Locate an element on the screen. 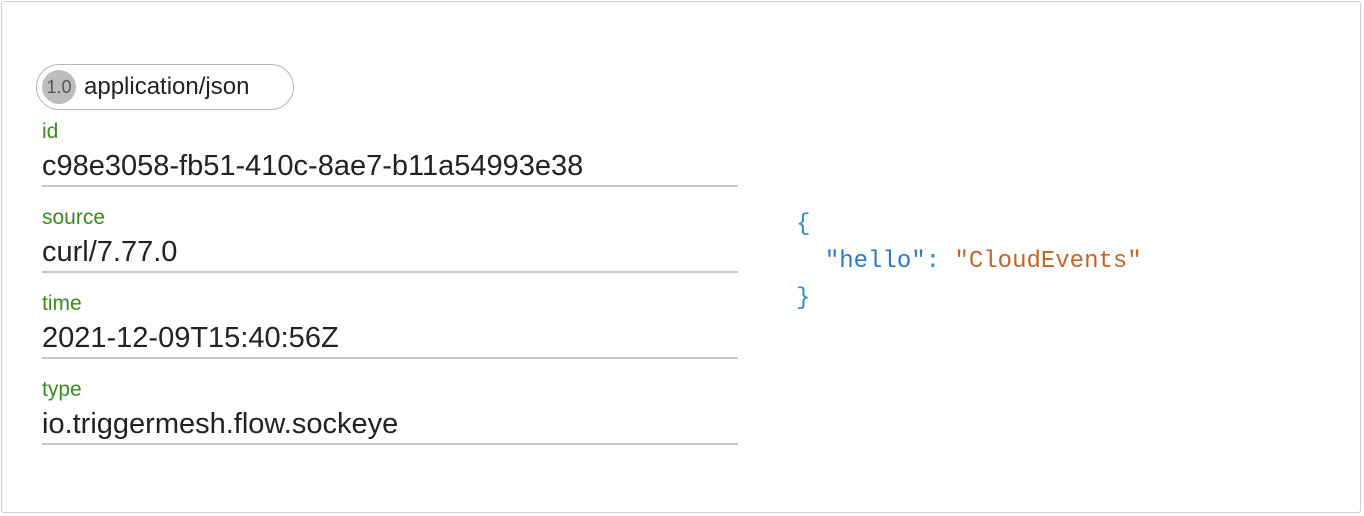 Image resolution: width=1364 pixels, height=516 pixels. field-label: time is located at coordinates (62, 303).